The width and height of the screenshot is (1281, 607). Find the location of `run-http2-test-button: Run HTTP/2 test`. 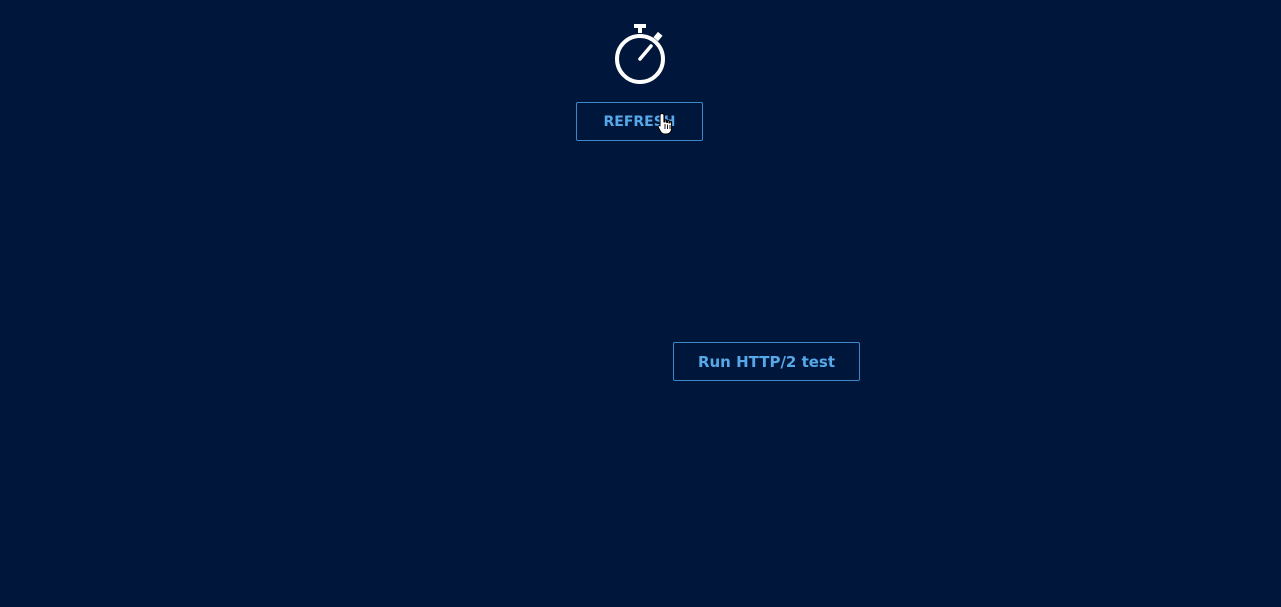

run-http2-test-button: Run HTTP/2 test is located at coordinates (766, 361).